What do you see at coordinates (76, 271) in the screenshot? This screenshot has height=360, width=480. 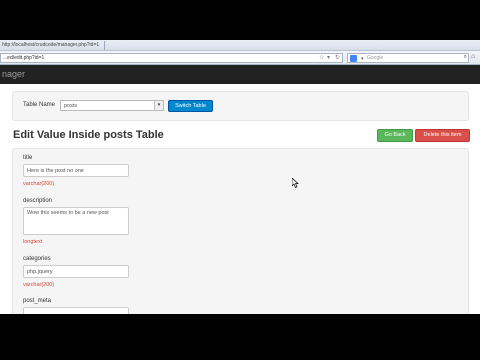 I see `categories-input: php,jquery` at bounding box center [76, 271].